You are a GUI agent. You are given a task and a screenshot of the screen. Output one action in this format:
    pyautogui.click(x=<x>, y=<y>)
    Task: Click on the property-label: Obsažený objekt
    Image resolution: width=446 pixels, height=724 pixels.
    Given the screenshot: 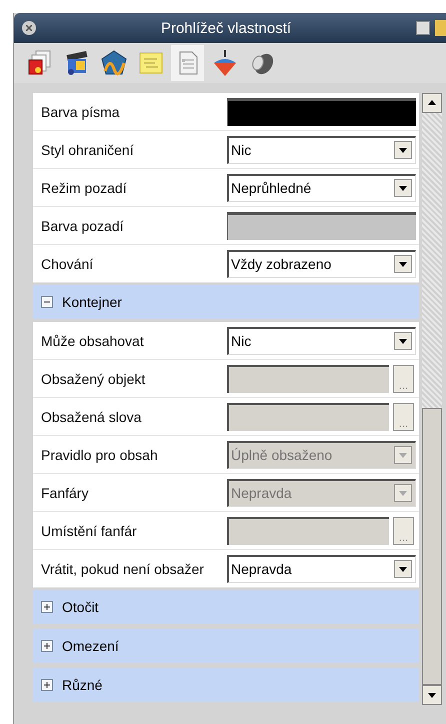 What is the action you would take?
    pyautogui.click(x=93, y=378)
    